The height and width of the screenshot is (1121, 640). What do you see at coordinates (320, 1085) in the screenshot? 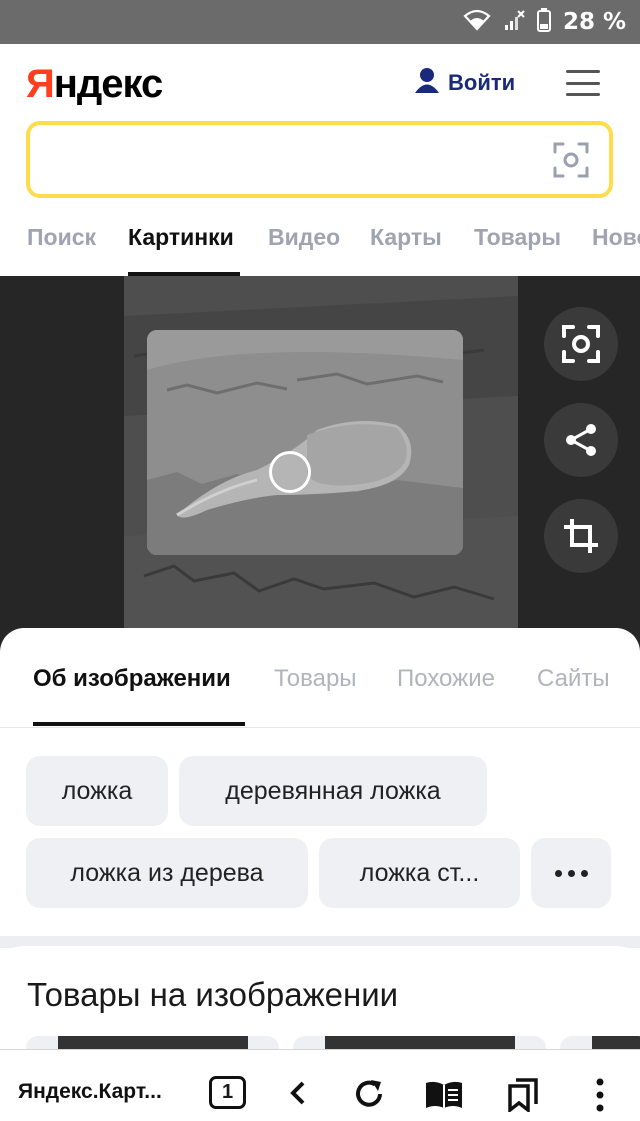
I see `browser-toolbar: Яндекс.Карт... 1` at bounding box center [320, 1085].